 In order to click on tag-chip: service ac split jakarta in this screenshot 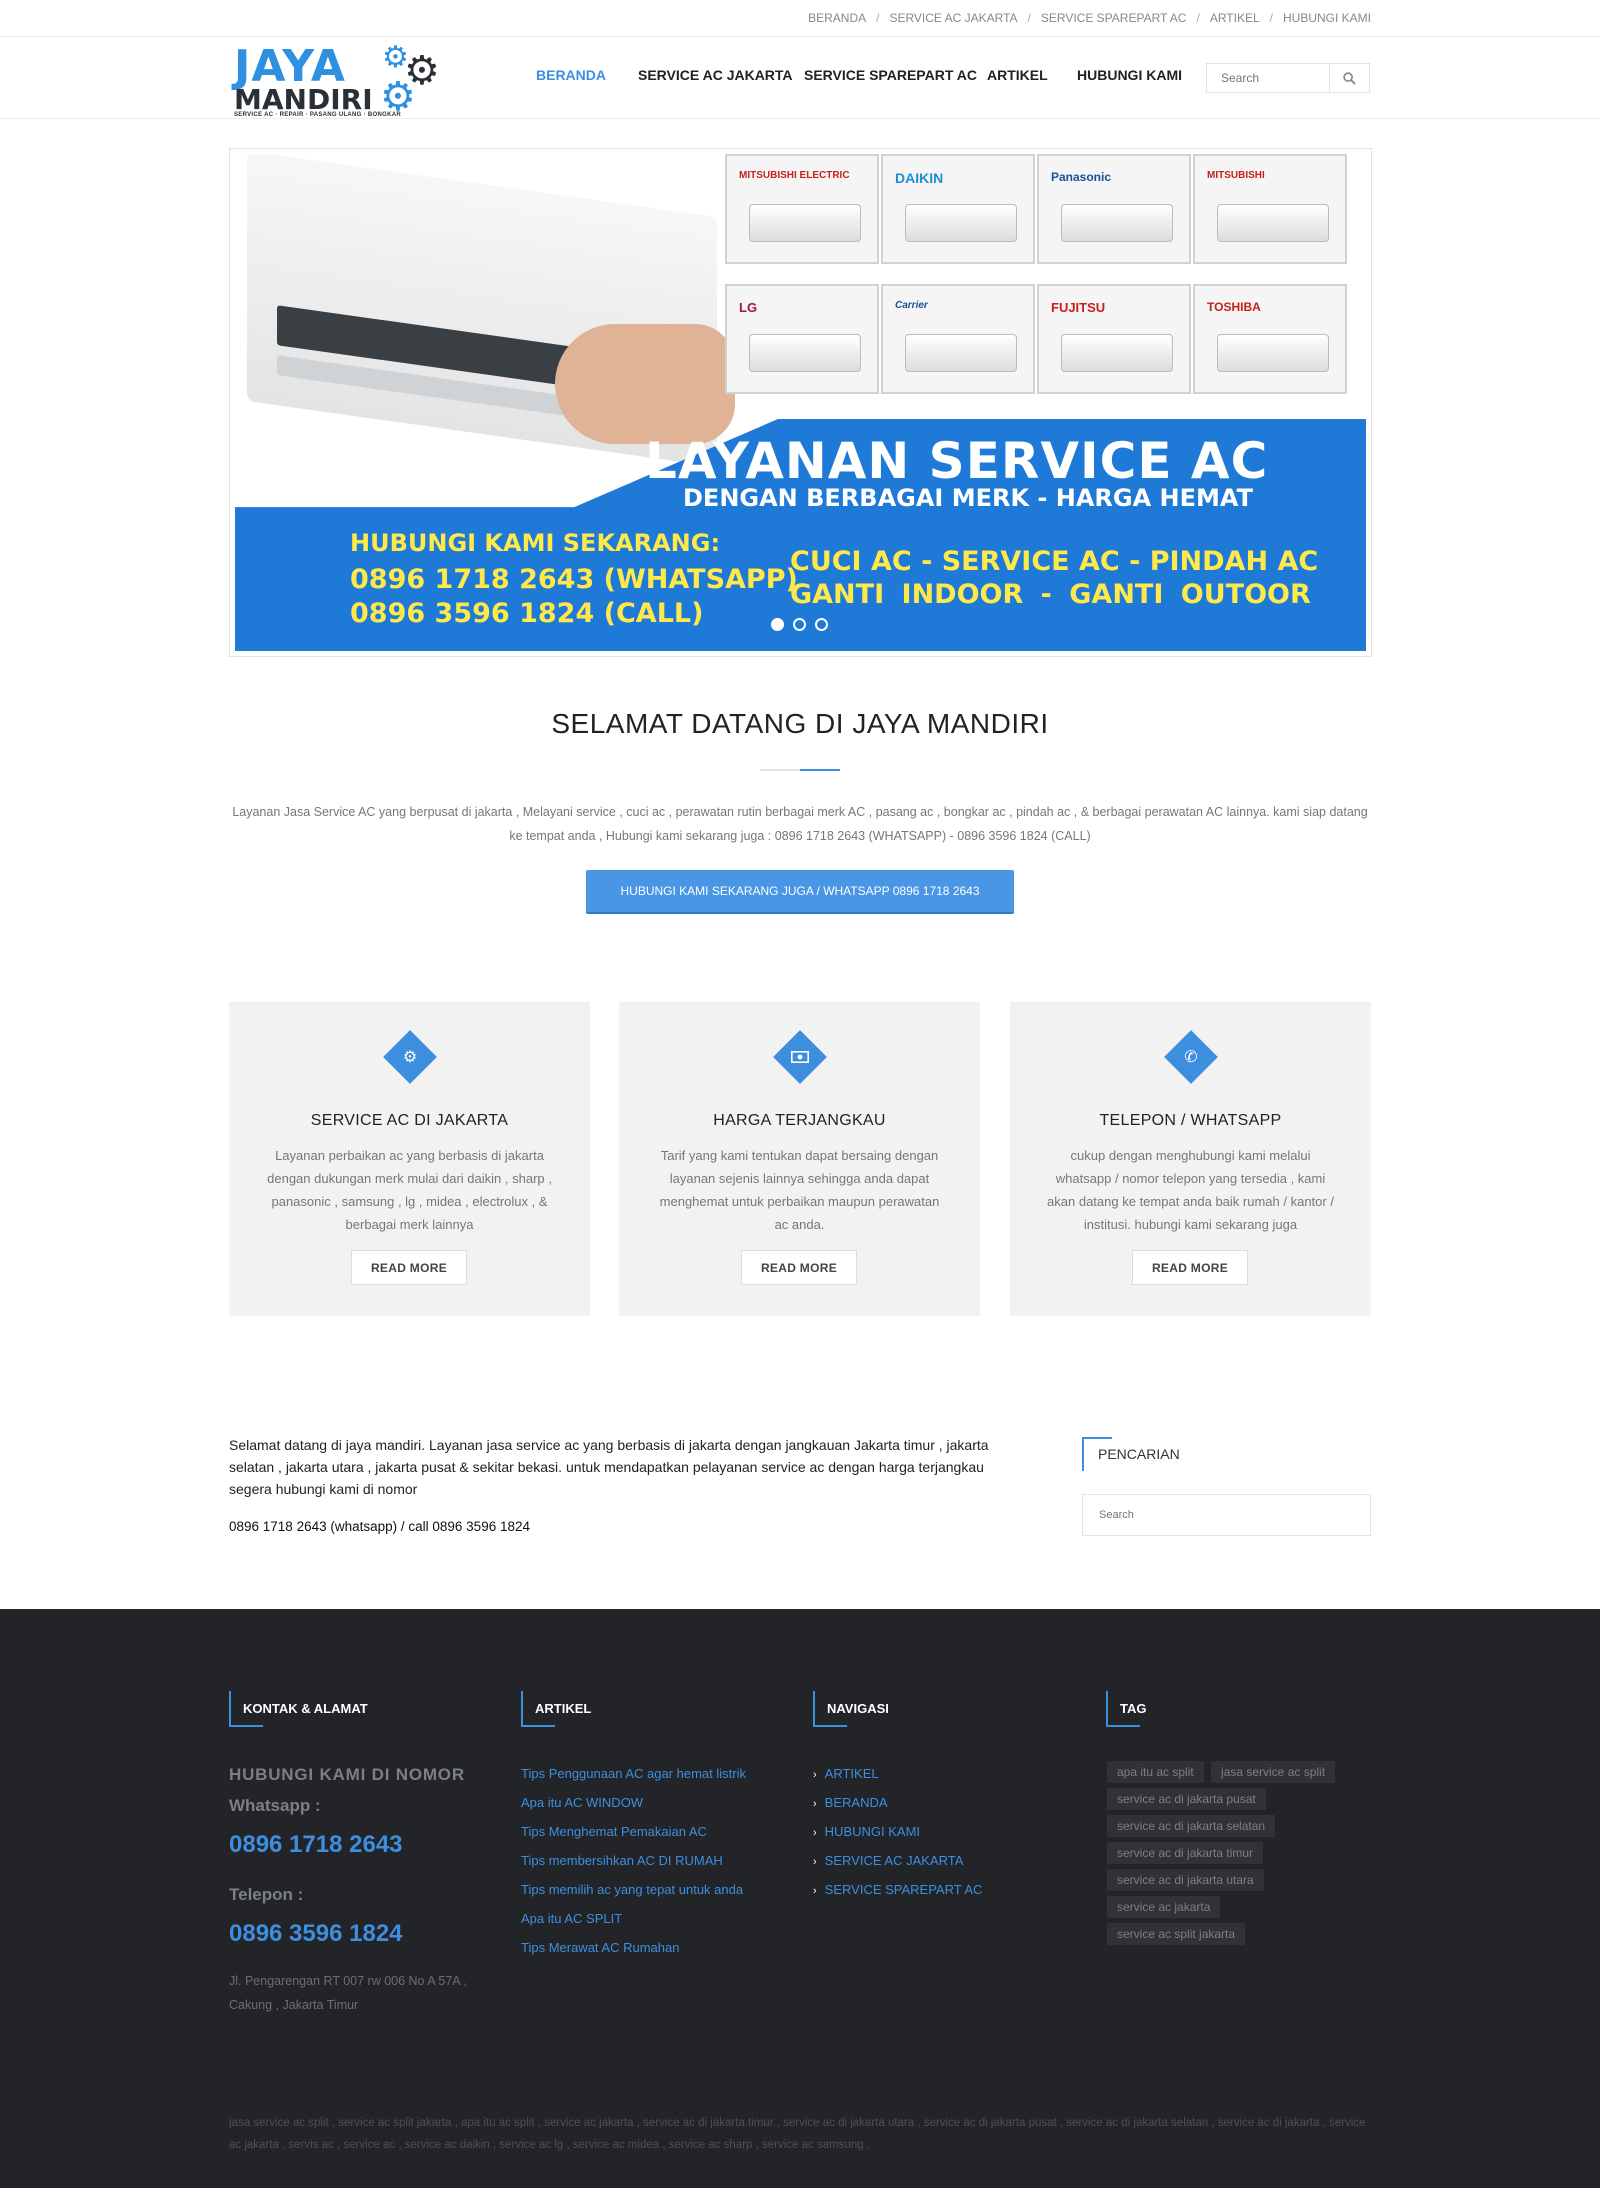, I will do `click(1176, 1934)`.